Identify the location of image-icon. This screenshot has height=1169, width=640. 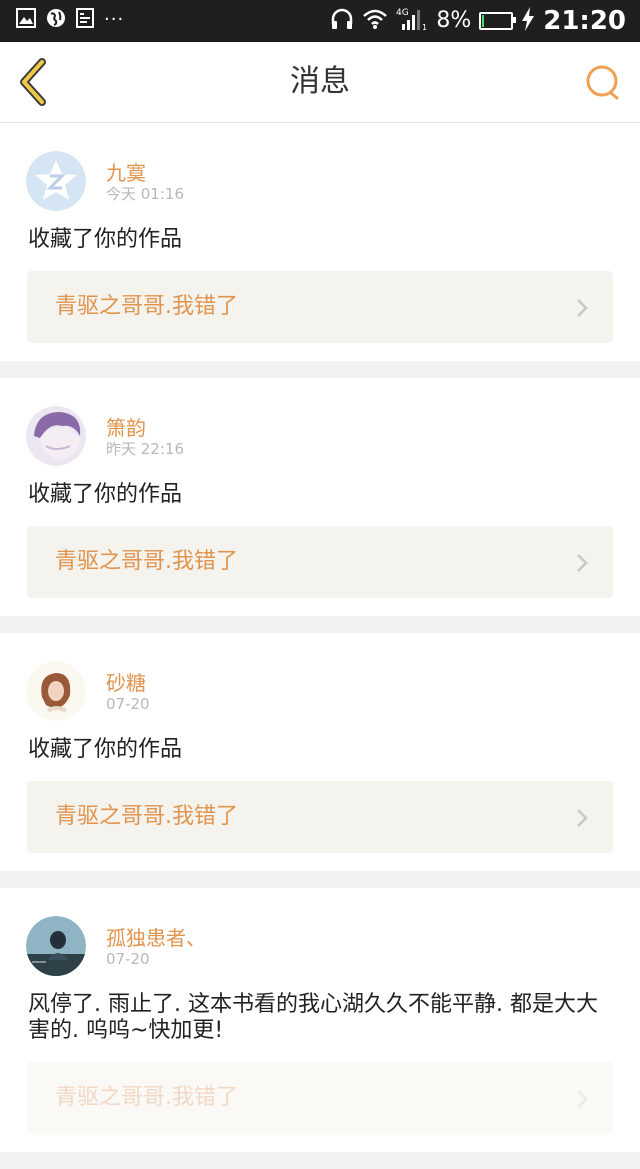
(26, 20).